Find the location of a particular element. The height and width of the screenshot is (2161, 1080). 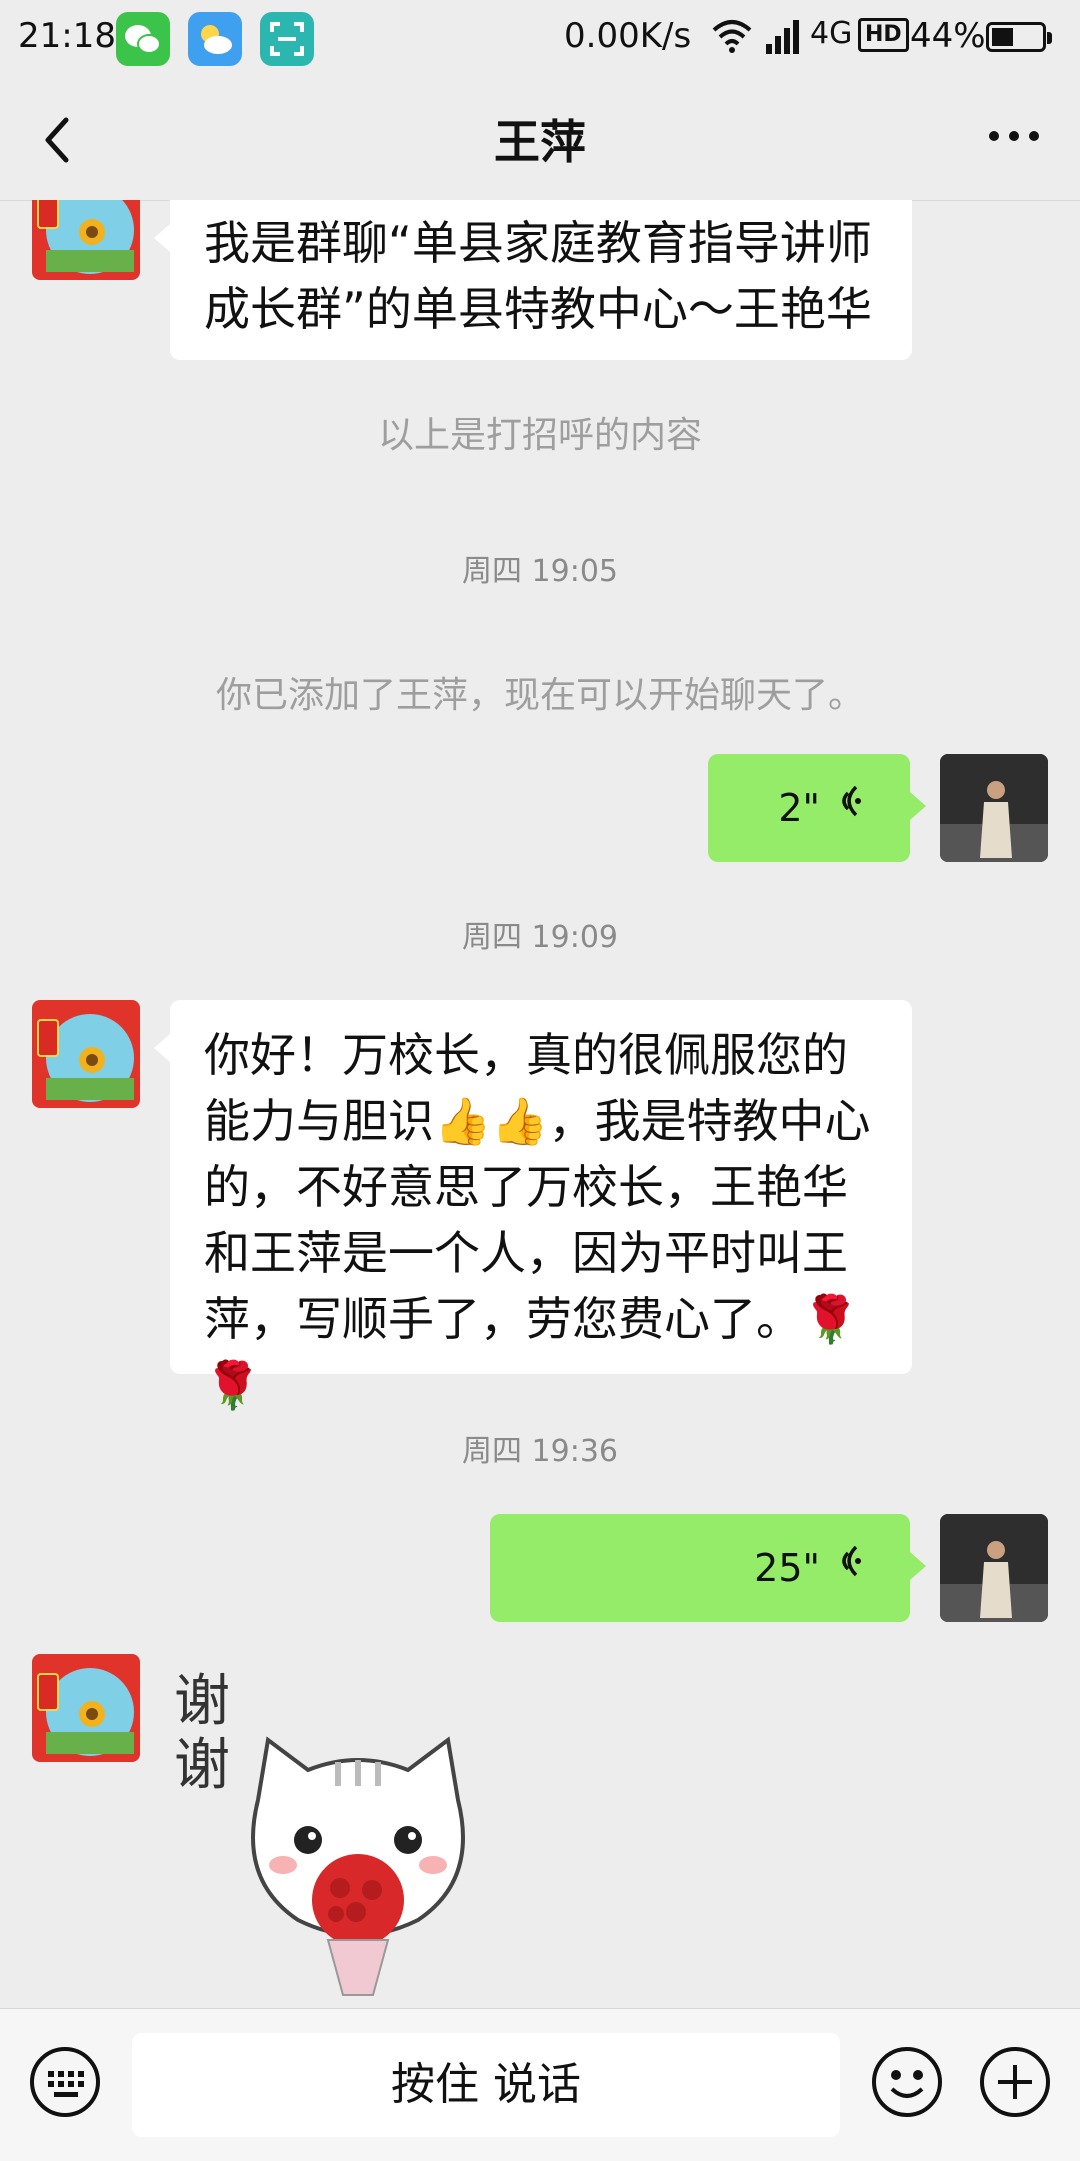

status-bar: 21:18 0.00K/s 4G HD 44% is located at coordinates (540, 38).